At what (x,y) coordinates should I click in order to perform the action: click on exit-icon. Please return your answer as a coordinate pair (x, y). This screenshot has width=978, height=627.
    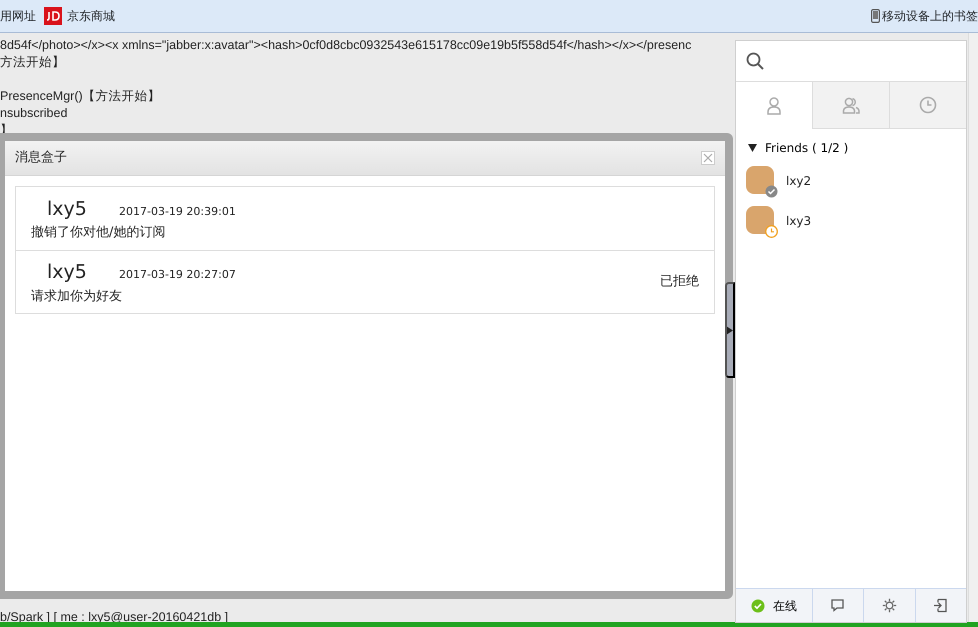
    Looking at the image, I should click on (940, 605).